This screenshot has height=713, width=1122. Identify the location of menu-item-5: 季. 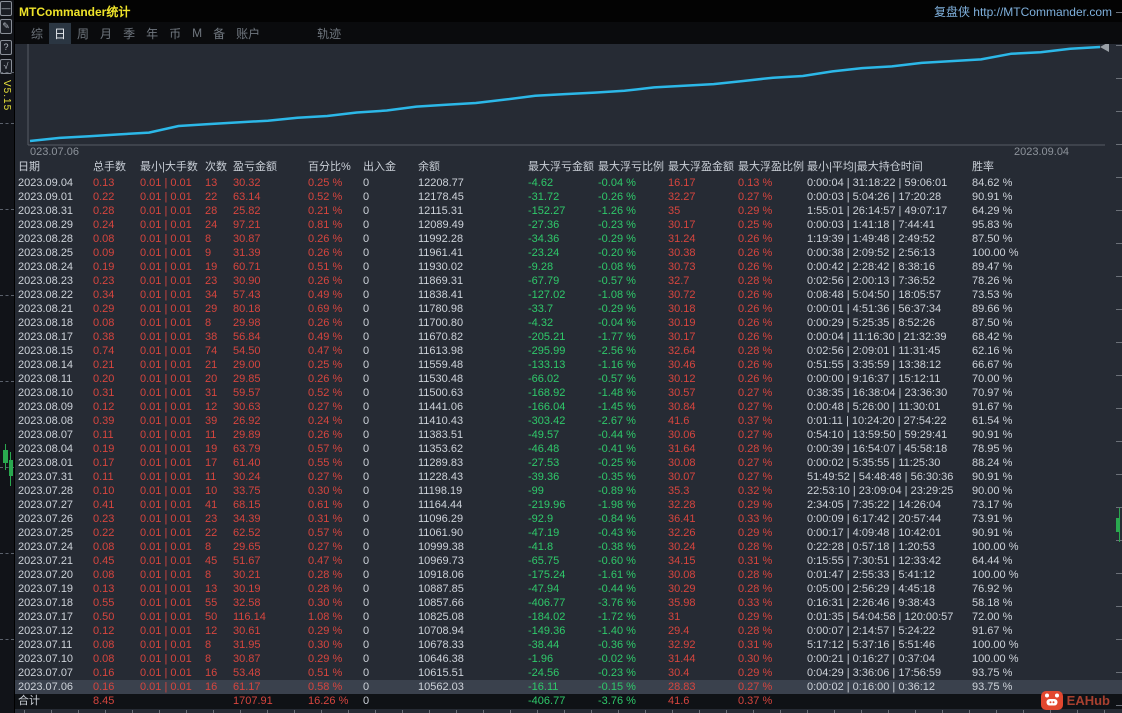
(129, 33).